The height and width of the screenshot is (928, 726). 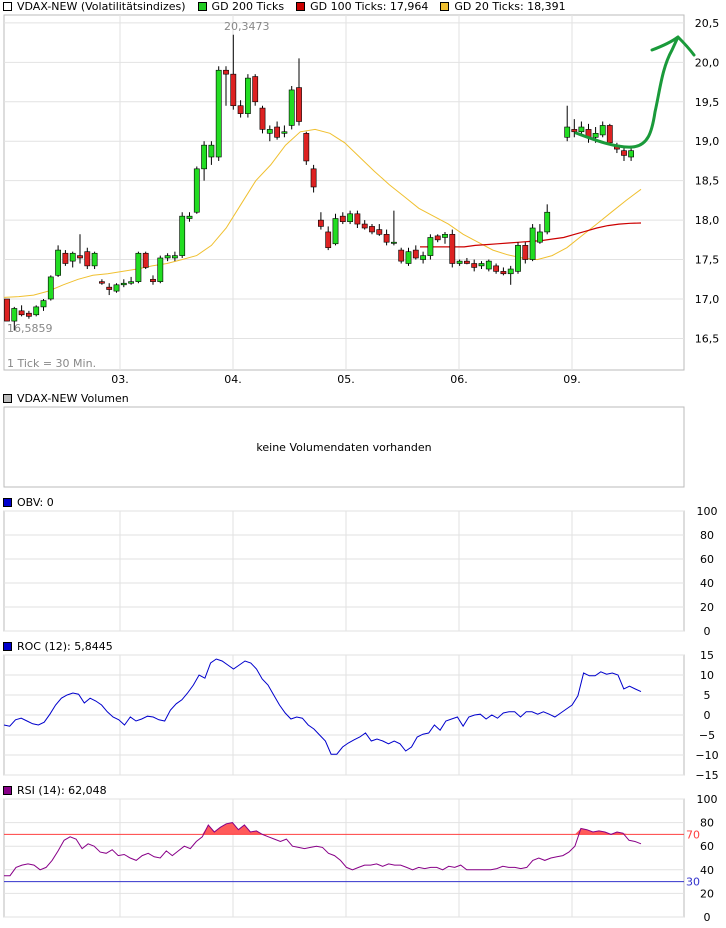 What do you see at coordinates (707, 846) in the screenshot?
I see `rsi-y-tick-label: 60` at bounding box center [707, 846].